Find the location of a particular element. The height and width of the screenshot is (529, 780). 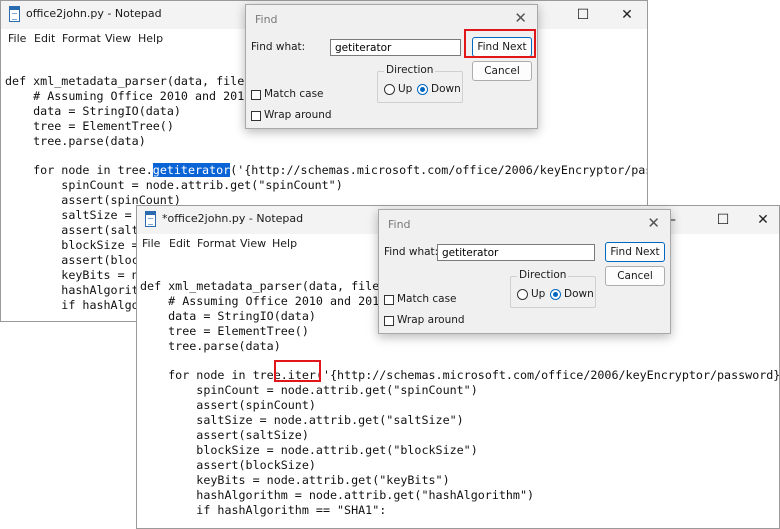

code-line: assert(block is located at coordinates (75, 260).